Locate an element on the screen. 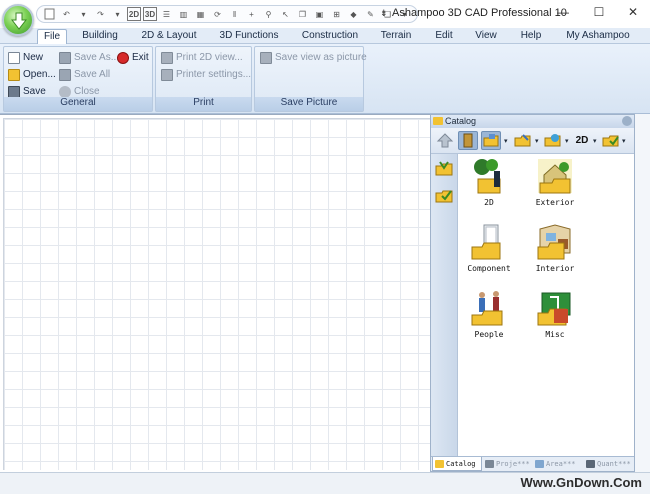 The height and width of the screenshot is (494, 650). grid-view-icon: ▦ is located at coordinates (200, 14).